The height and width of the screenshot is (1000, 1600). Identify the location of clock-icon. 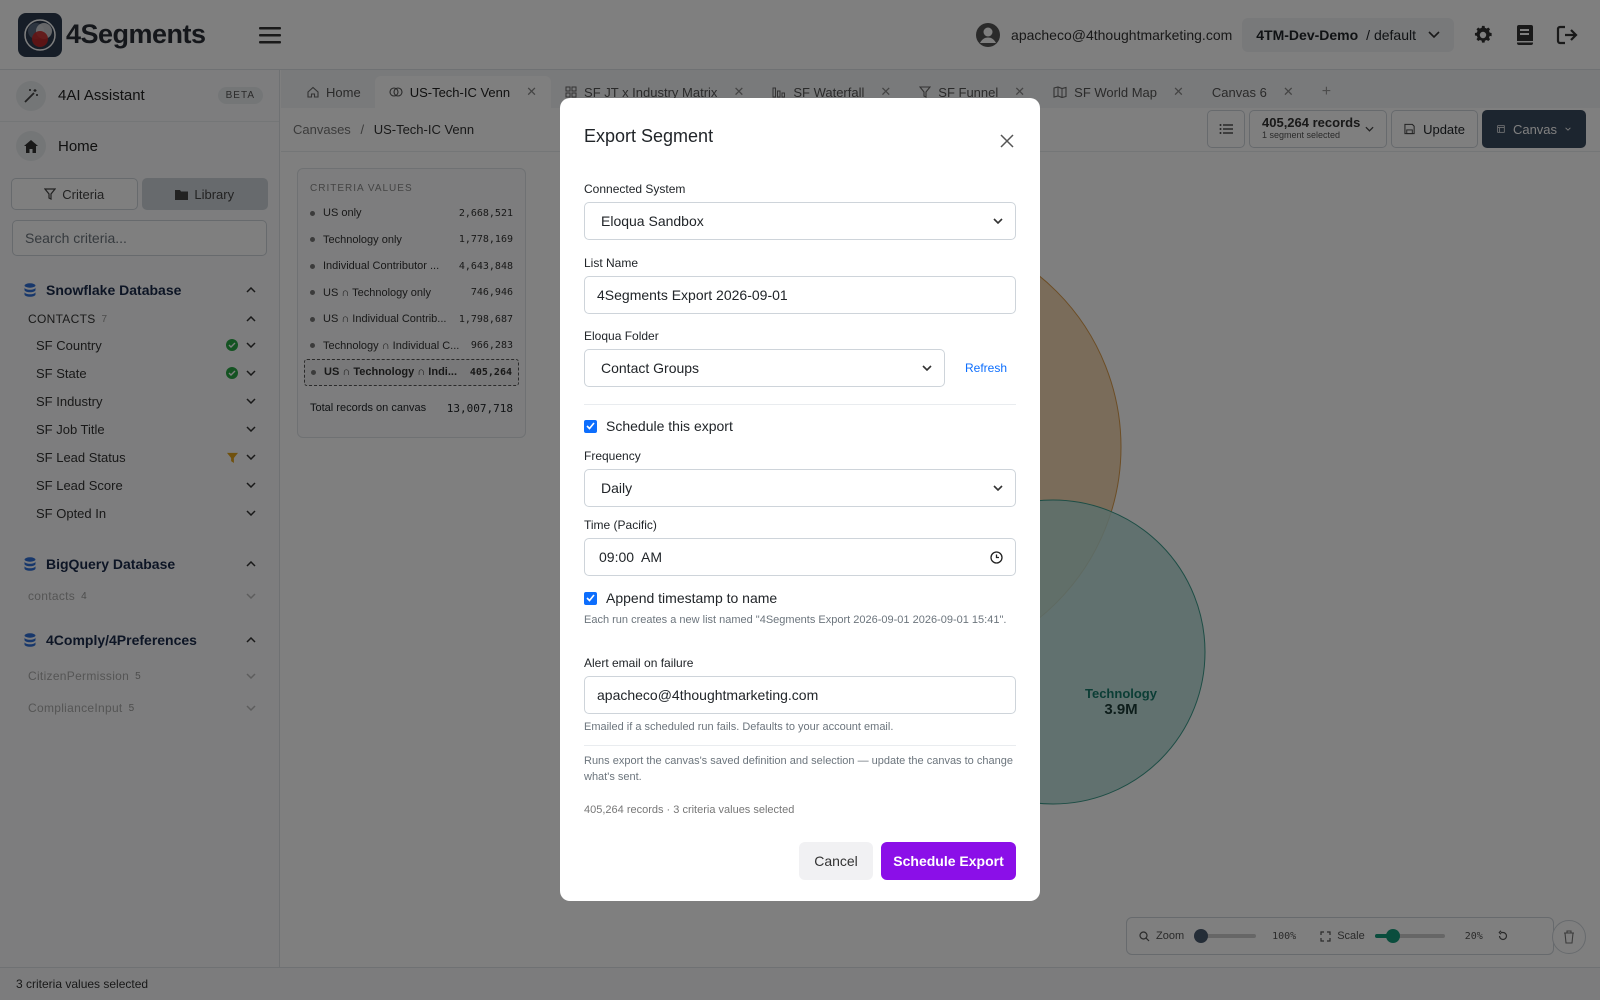
(996, 557).